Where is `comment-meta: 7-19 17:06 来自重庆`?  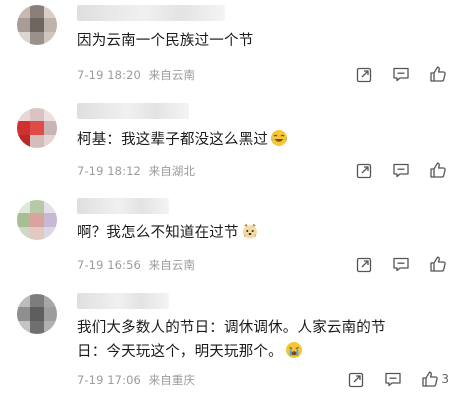
comment-meta: 7-19 17:06 来自重庆 is located at coordinates (136, 380).